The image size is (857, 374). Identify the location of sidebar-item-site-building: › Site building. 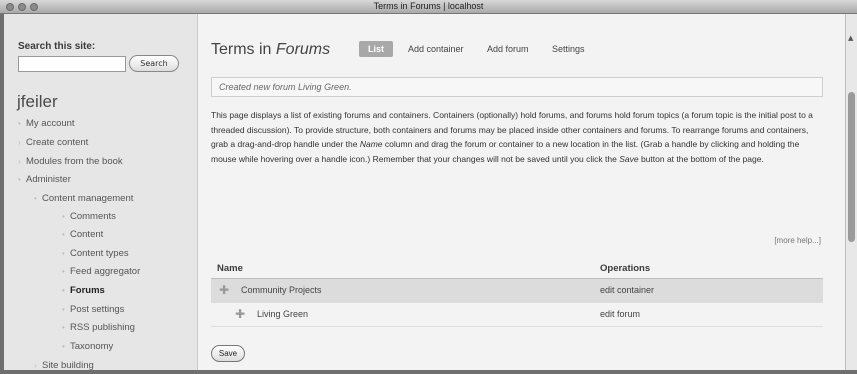
(64, 365).